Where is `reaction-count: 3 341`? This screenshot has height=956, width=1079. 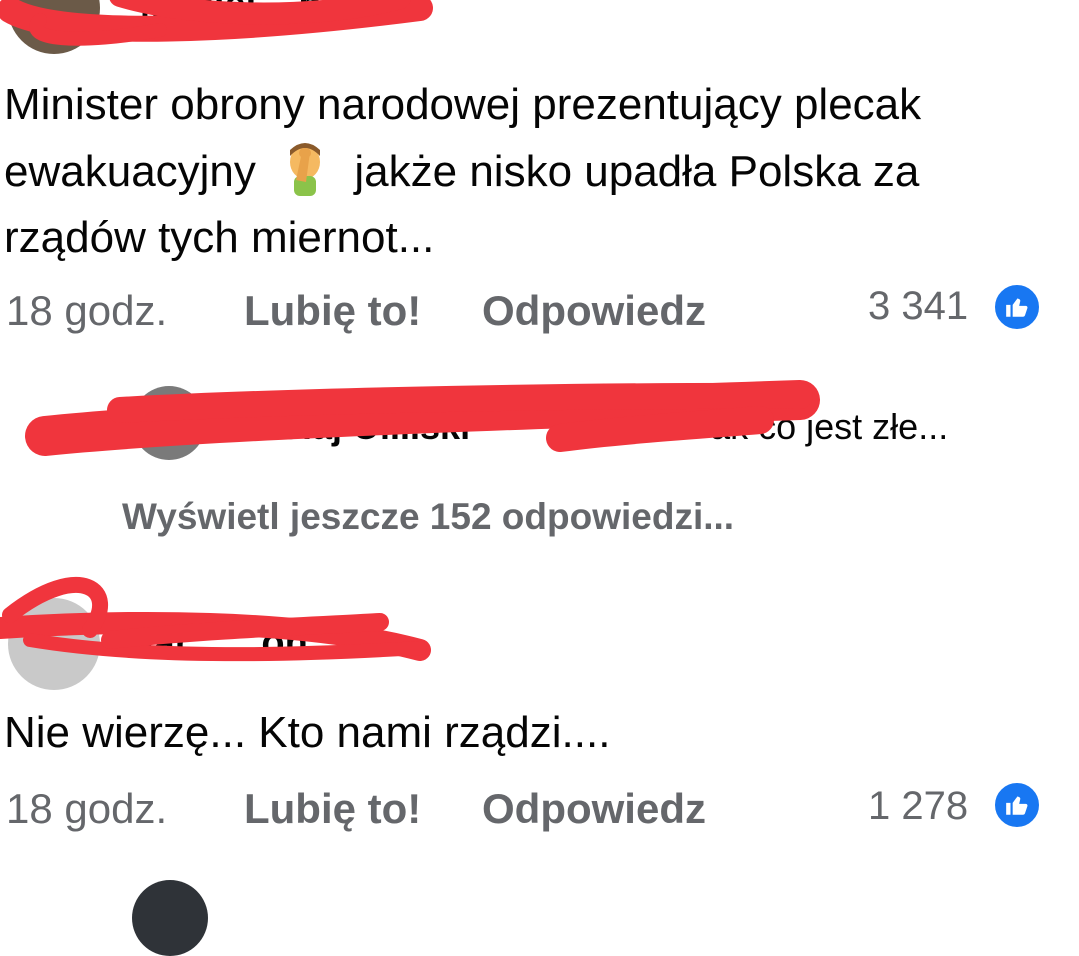 reaction-count: 3 341 is located at coordinates (918, 306).